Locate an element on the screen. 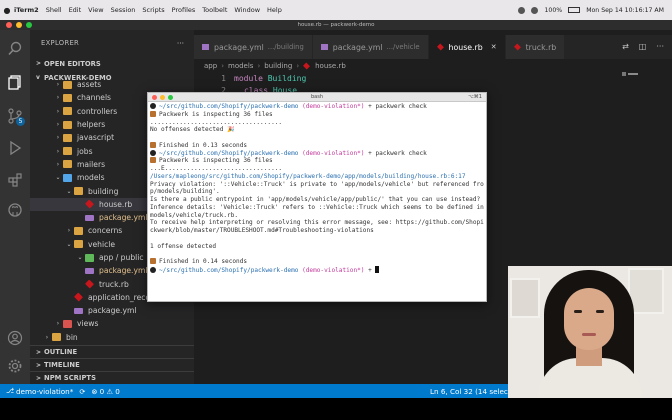  open-changes-icon: ⇄ is located at coordinates (625, 46).